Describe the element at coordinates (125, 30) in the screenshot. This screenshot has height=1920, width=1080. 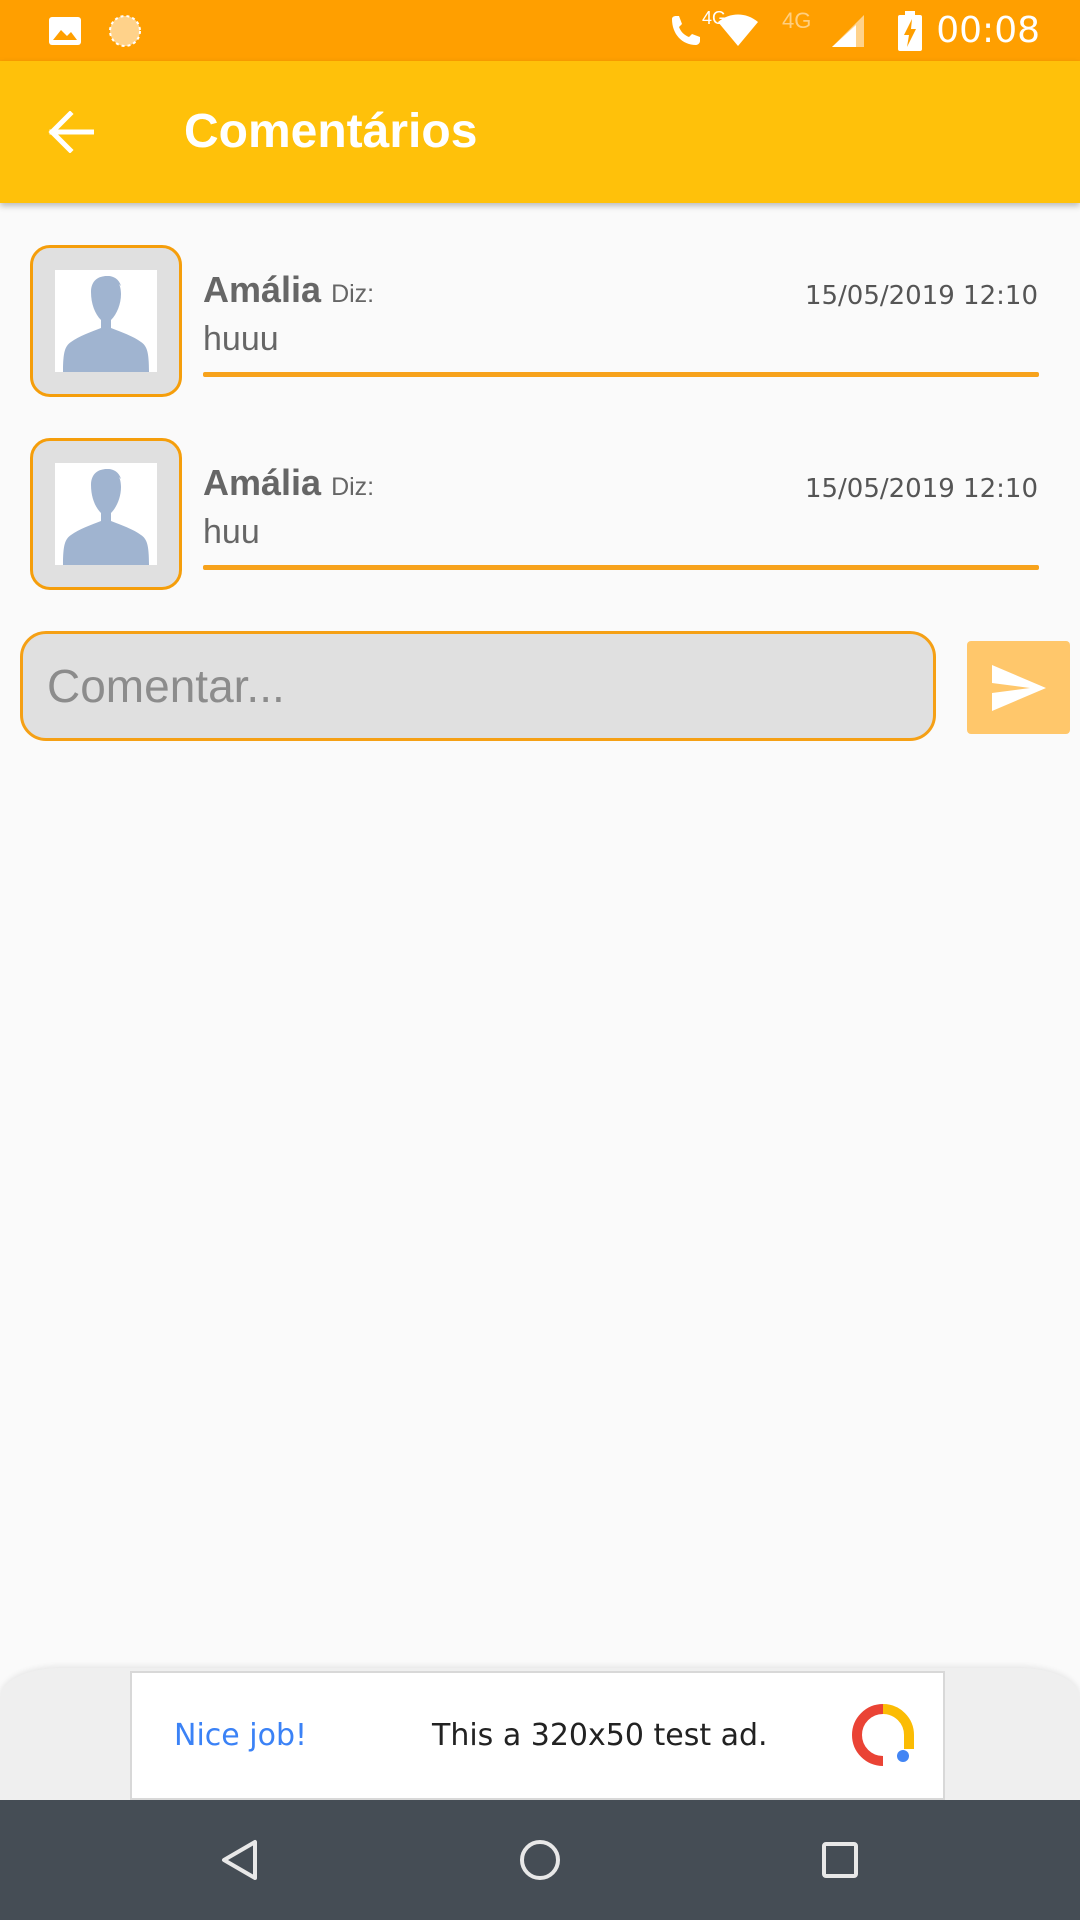
I see `sync-indicator-icon` at that location.